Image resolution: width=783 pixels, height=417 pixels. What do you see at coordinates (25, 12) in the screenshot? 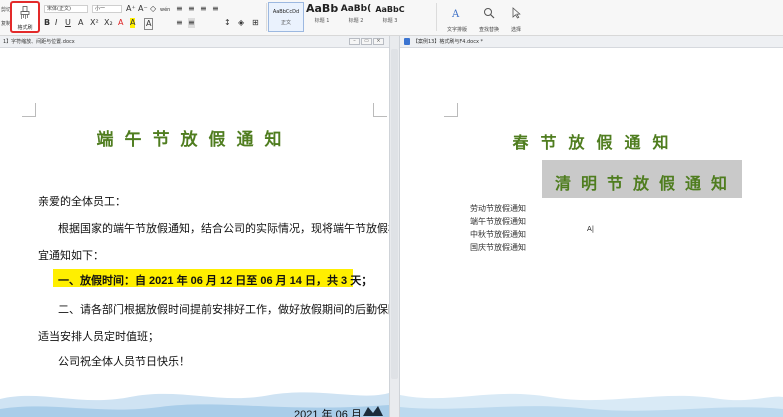
I see `brush-icon` at bounding box center [25, 12].